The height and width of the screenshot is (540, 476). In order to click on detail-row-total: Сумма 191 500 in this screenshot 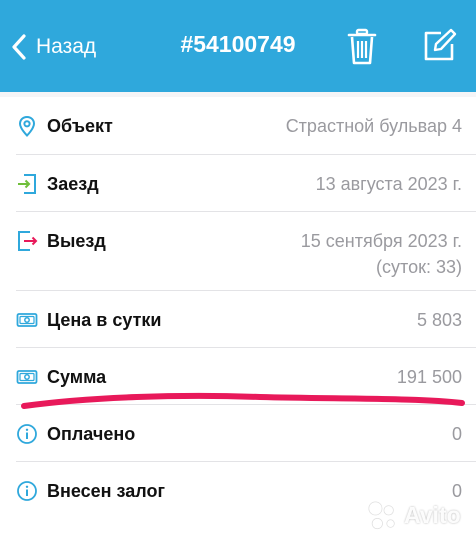, I will do `click(238, 376)`.